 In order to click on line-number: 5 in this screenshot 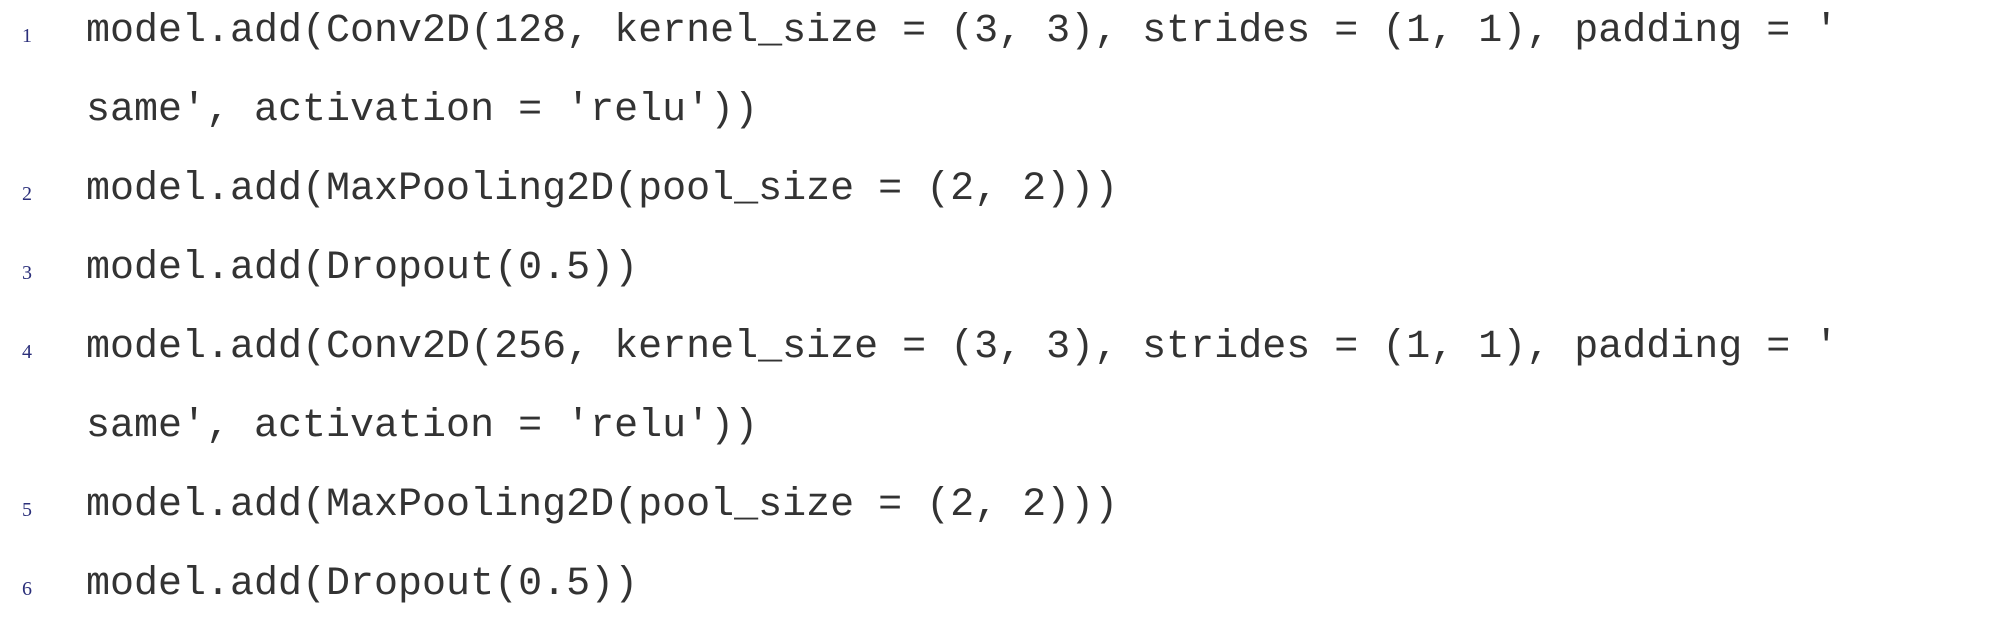, I will do `click(27, 510)`.